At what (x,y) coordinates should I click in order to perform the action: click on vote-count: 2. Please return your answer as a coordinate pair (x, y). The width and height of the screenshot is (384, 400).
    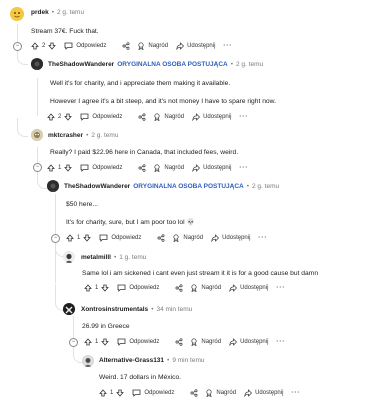
    Looking at the image, I should click on (44, 46).